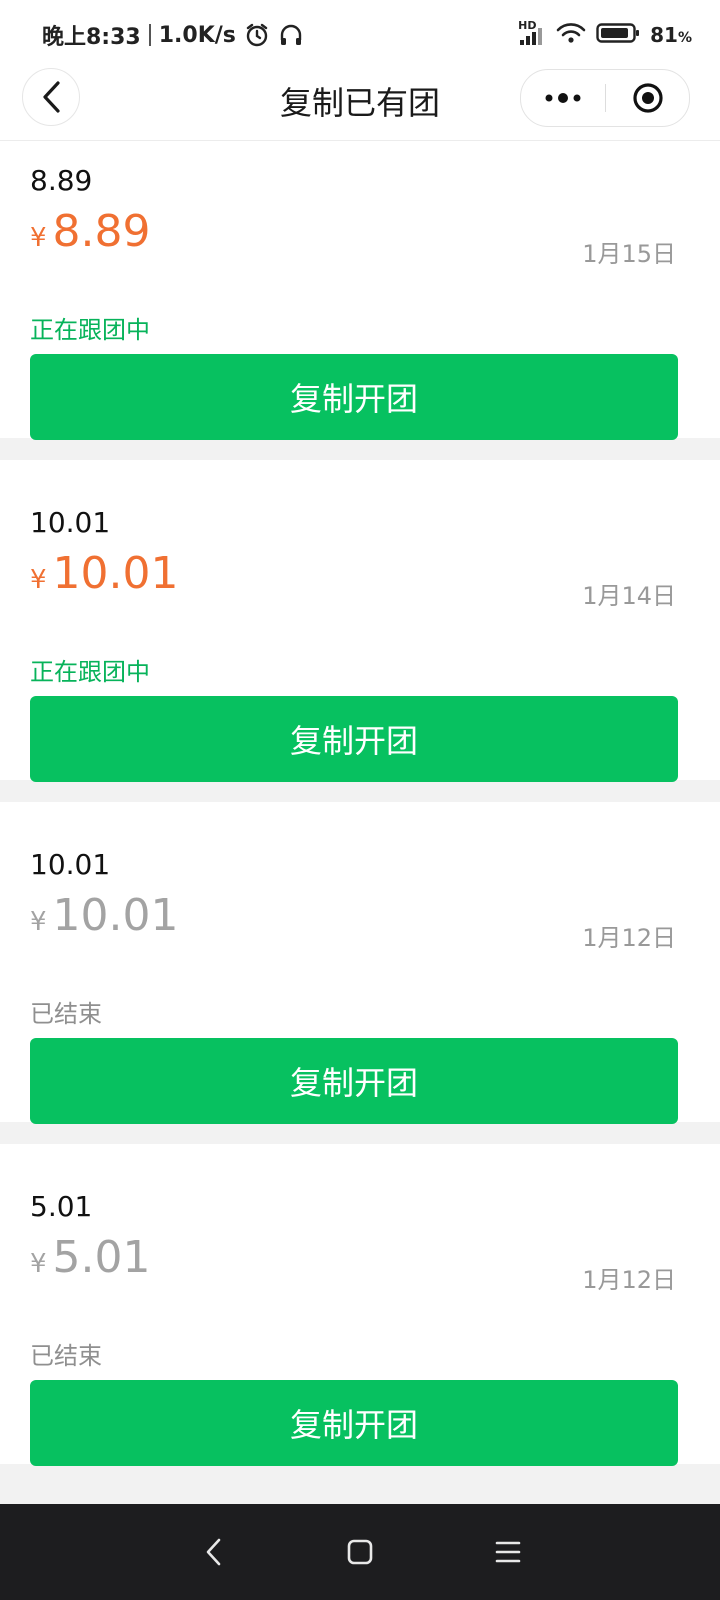 The width and height of the screenshot is (720, 1600). What do you see at coordinates (61, 1206) in the screenshot?
I see `group-name: 5.01` at bounding box center [61, 1206].